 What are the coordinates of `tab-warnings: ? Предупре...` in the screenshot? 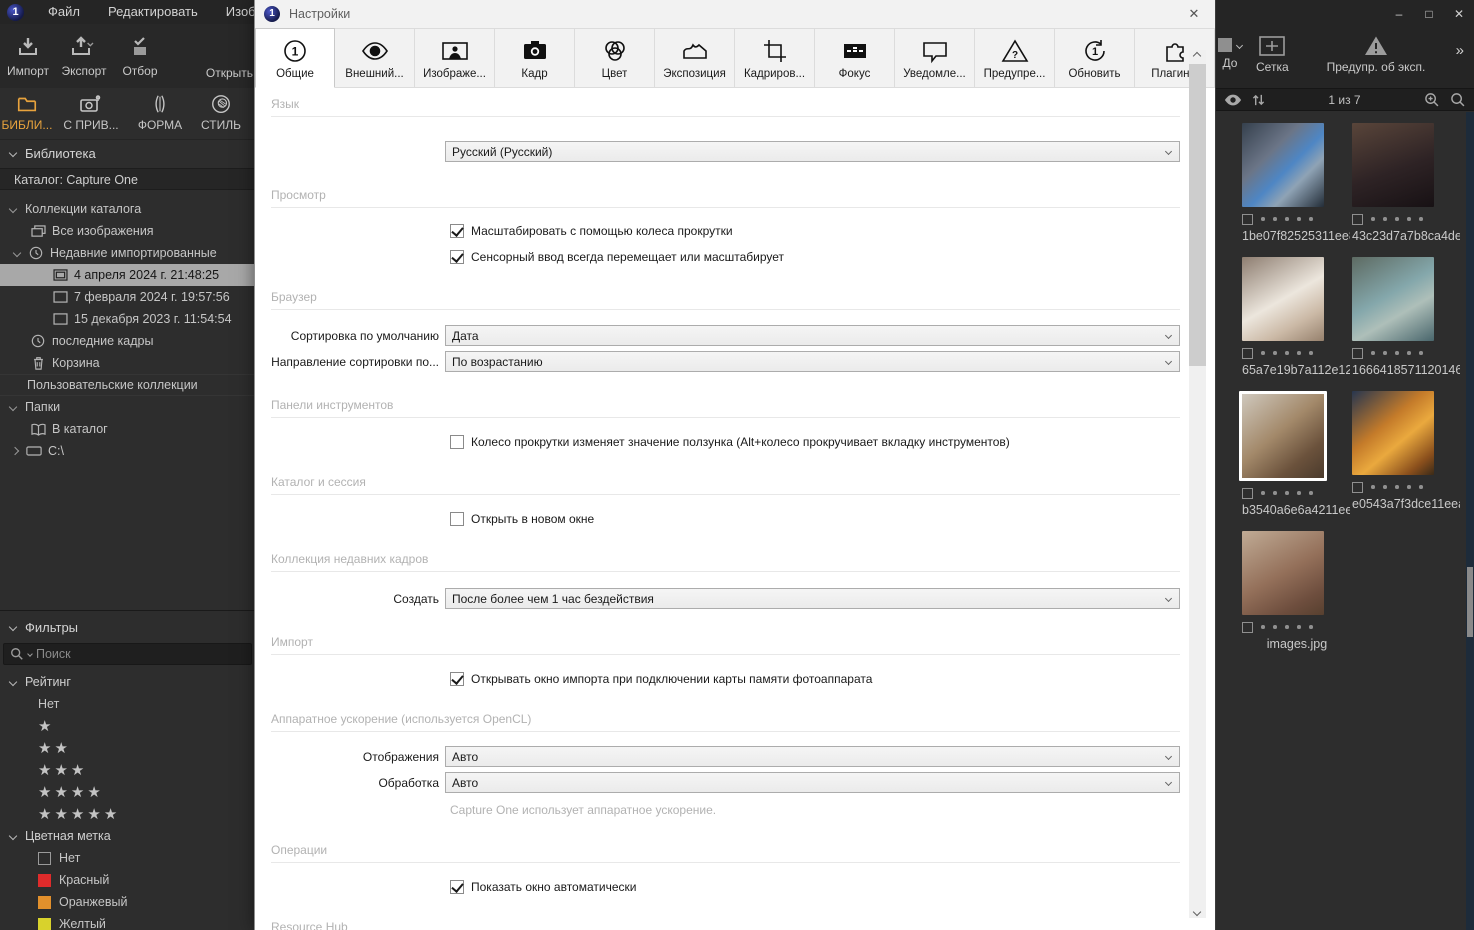 It's located at (1015, 58).